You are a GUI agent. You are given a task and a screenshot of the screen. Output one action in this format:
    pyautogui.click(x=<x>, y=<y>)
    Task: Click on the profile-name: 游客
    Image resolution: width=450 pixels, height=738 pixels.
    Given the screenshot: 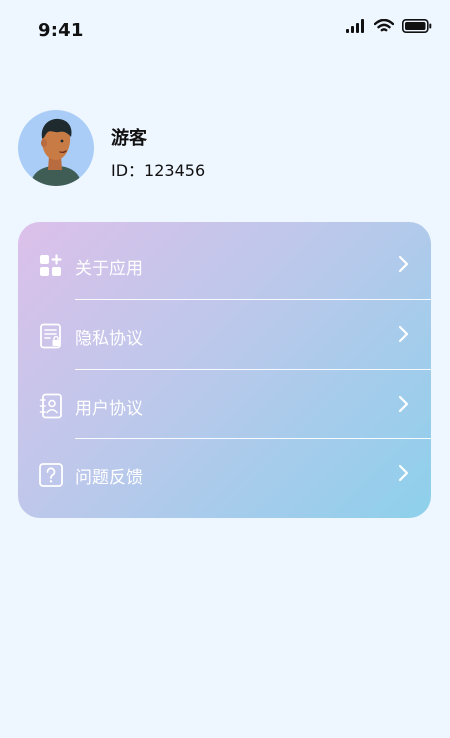 What is the action you would take?
    pyautogui.click(x=129, y=138)
    